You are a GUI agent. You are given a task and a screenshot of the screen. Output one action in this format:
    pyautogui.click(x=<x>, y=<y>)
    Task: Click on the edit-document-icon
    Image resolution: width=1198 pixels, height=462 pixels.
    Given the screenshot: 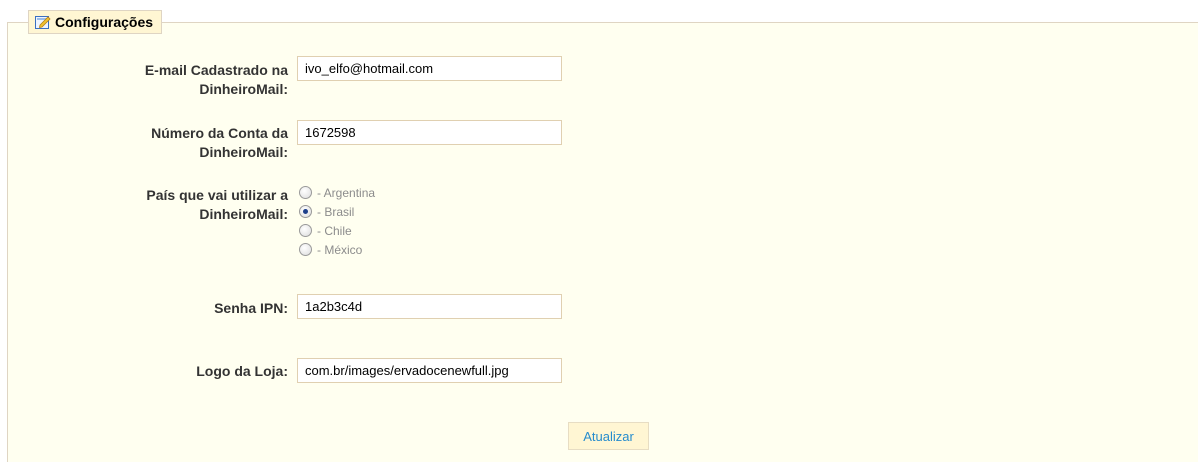 What is the action you would take?
    pyautogui.click(x=43, y=22)
    